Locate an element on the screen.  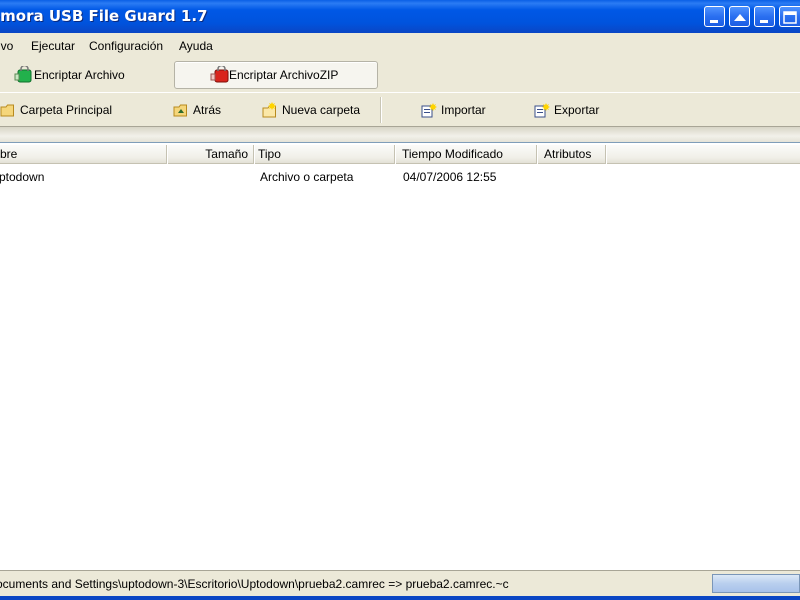
column-size: Tamaño is located at coordinates (210, 154).